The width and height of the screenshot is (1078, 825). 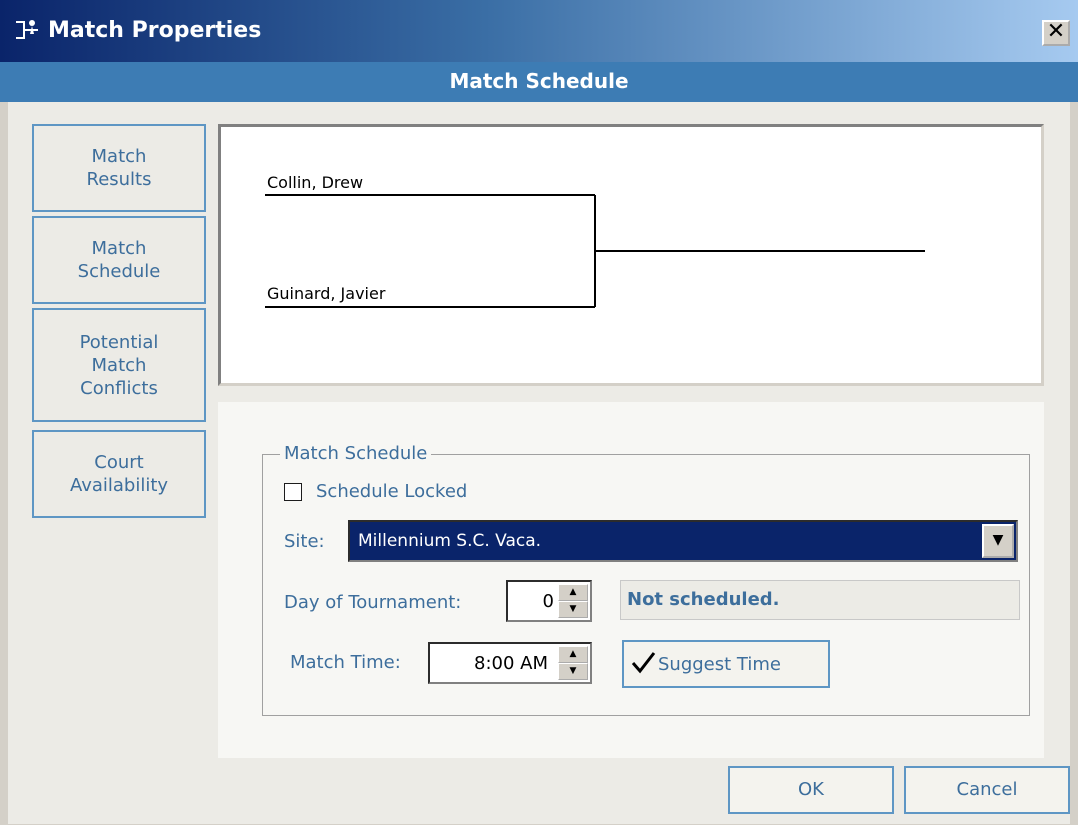 I want to click on bracket-app-icon, so click(x=27, y=29).